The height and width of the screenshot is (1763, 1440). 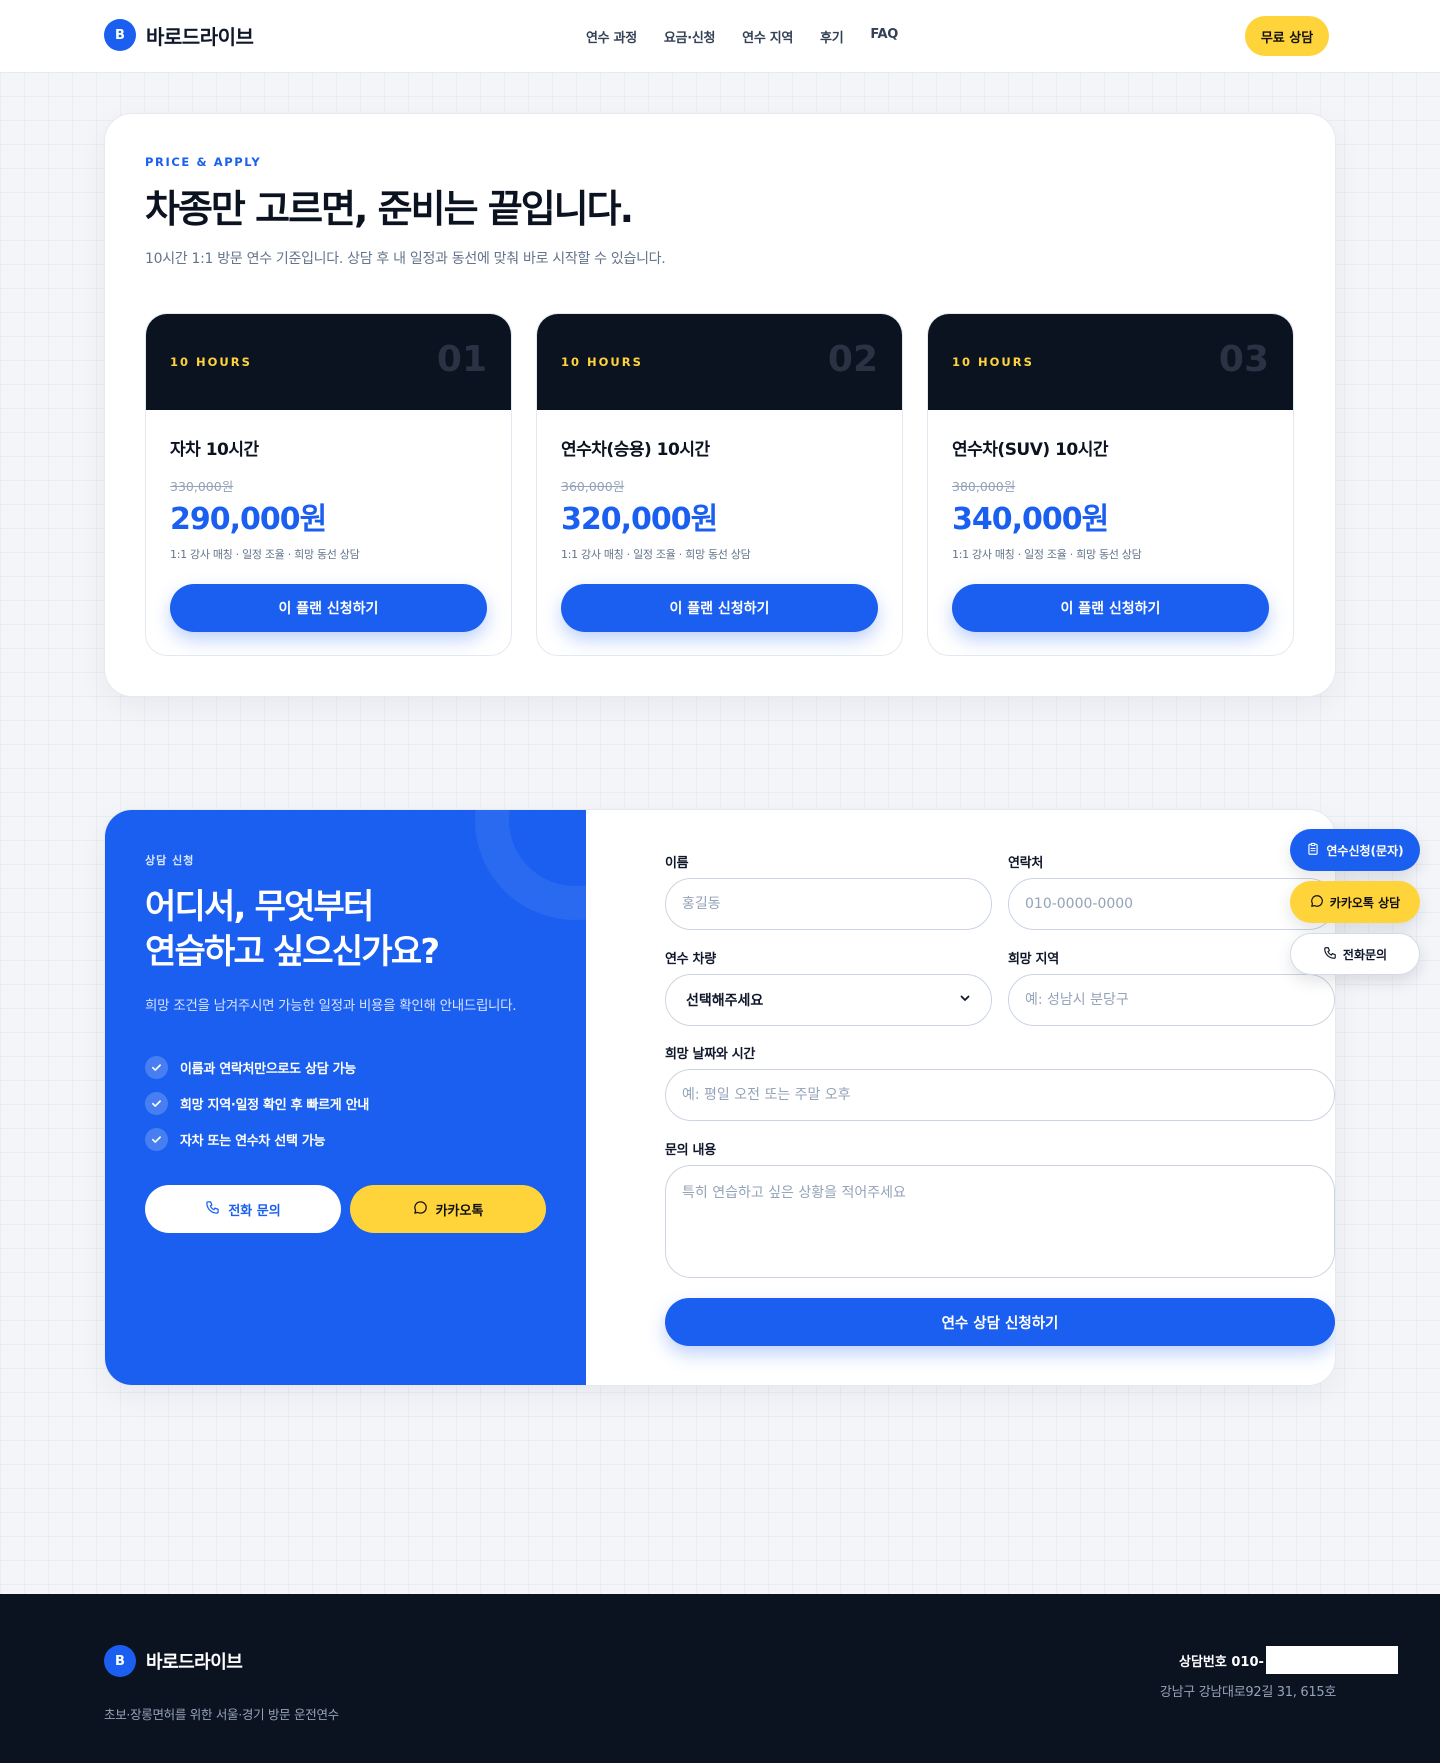 I want to click on plan-number: 01, so click(x=461, y=359).